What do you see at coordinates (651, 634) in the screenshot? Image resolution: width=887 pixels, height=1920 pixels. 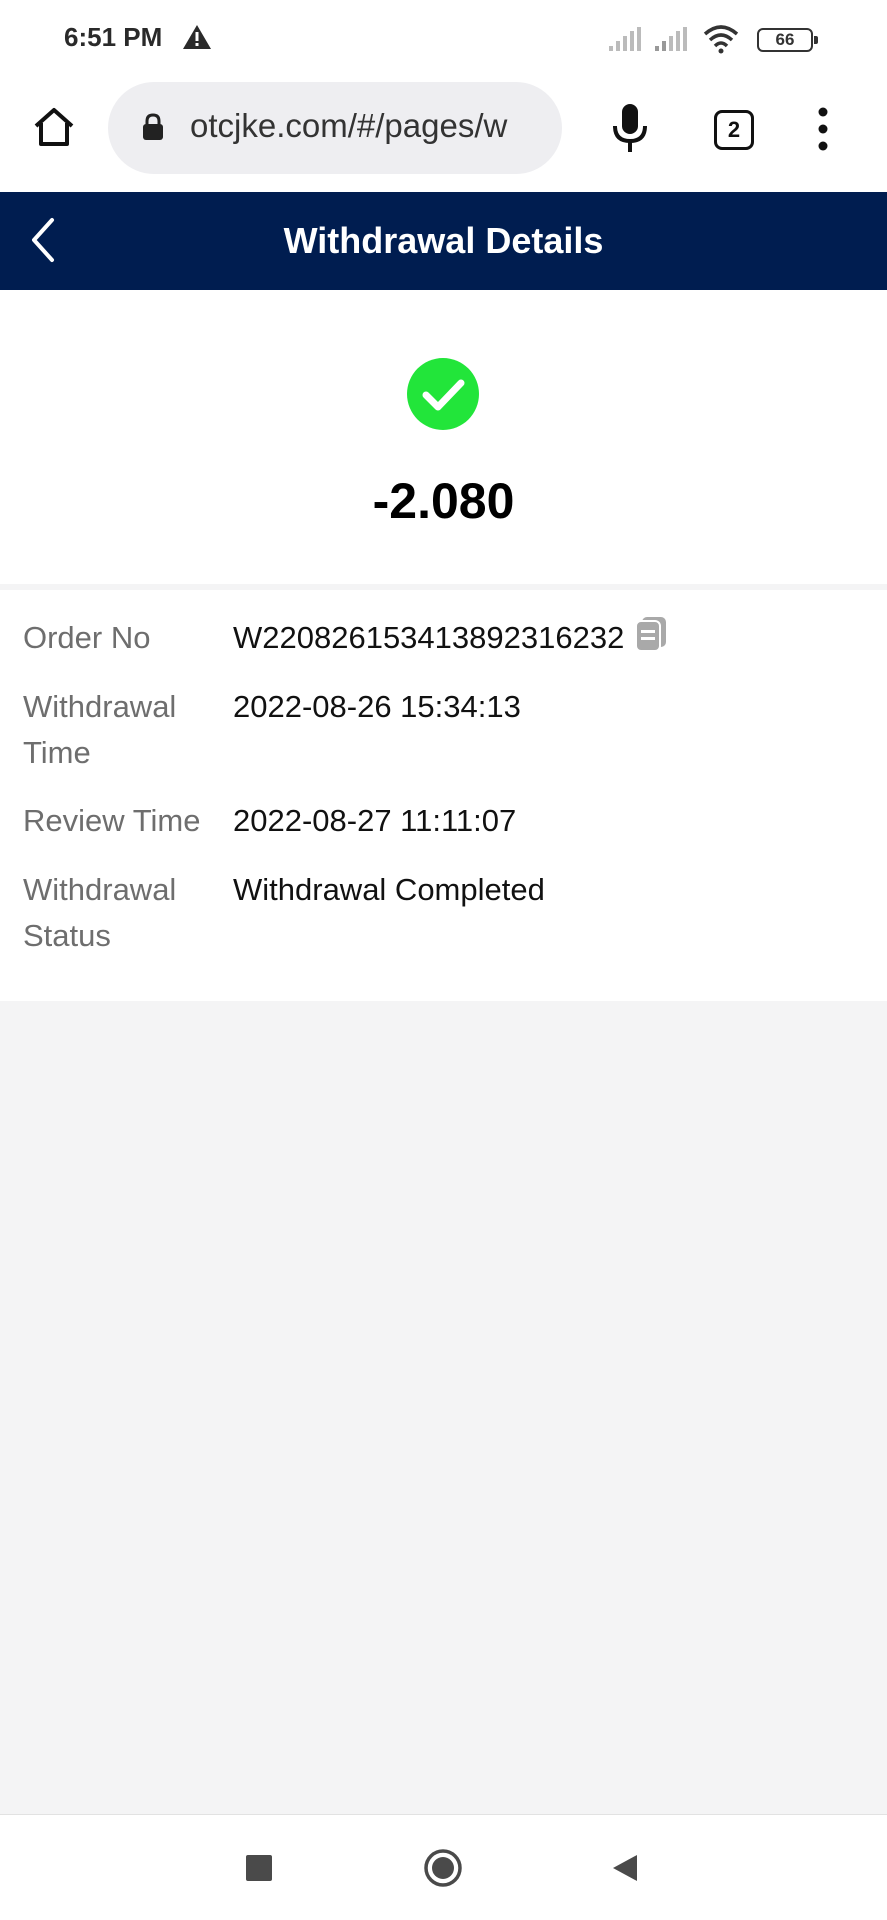 I see `copy-icon` at bounding box center [651, 634].